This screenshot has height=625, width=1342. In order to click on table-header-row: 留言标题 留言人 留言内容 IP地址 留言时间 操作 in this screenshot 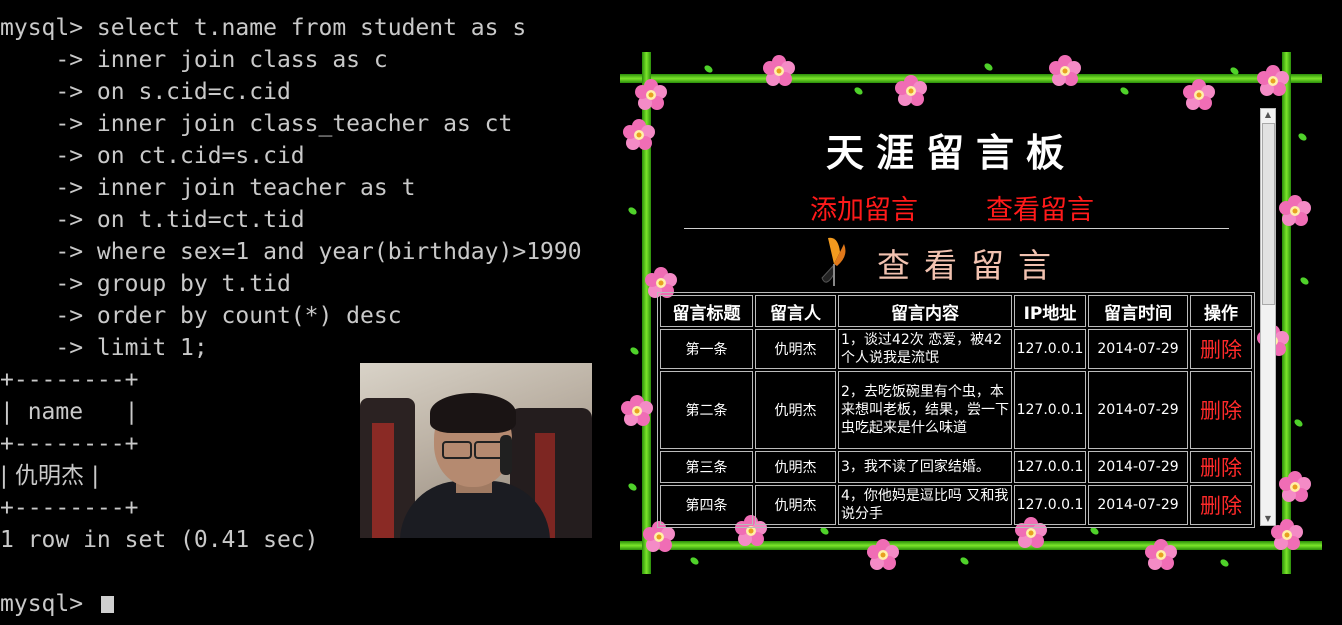, I will do `click(956, 311)`.